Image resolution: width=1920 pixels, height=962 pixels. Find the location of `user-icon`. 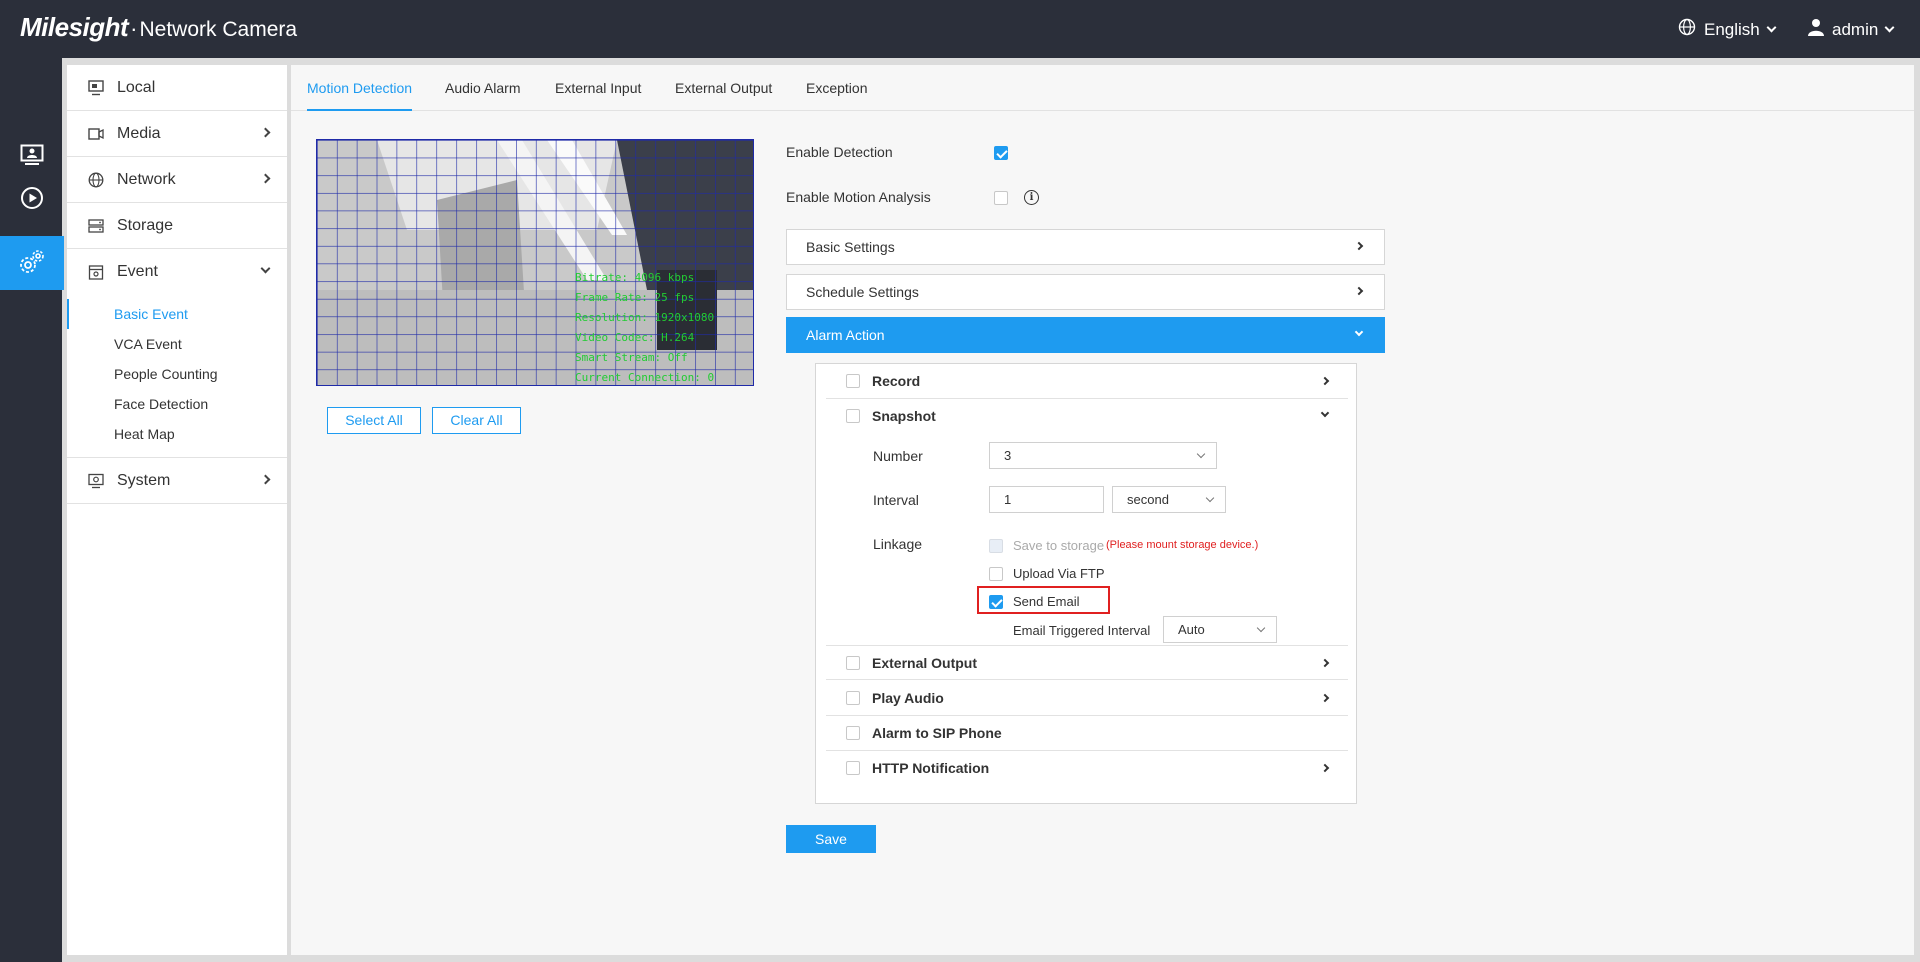

user-icon is located at coordinates (1816, 29).